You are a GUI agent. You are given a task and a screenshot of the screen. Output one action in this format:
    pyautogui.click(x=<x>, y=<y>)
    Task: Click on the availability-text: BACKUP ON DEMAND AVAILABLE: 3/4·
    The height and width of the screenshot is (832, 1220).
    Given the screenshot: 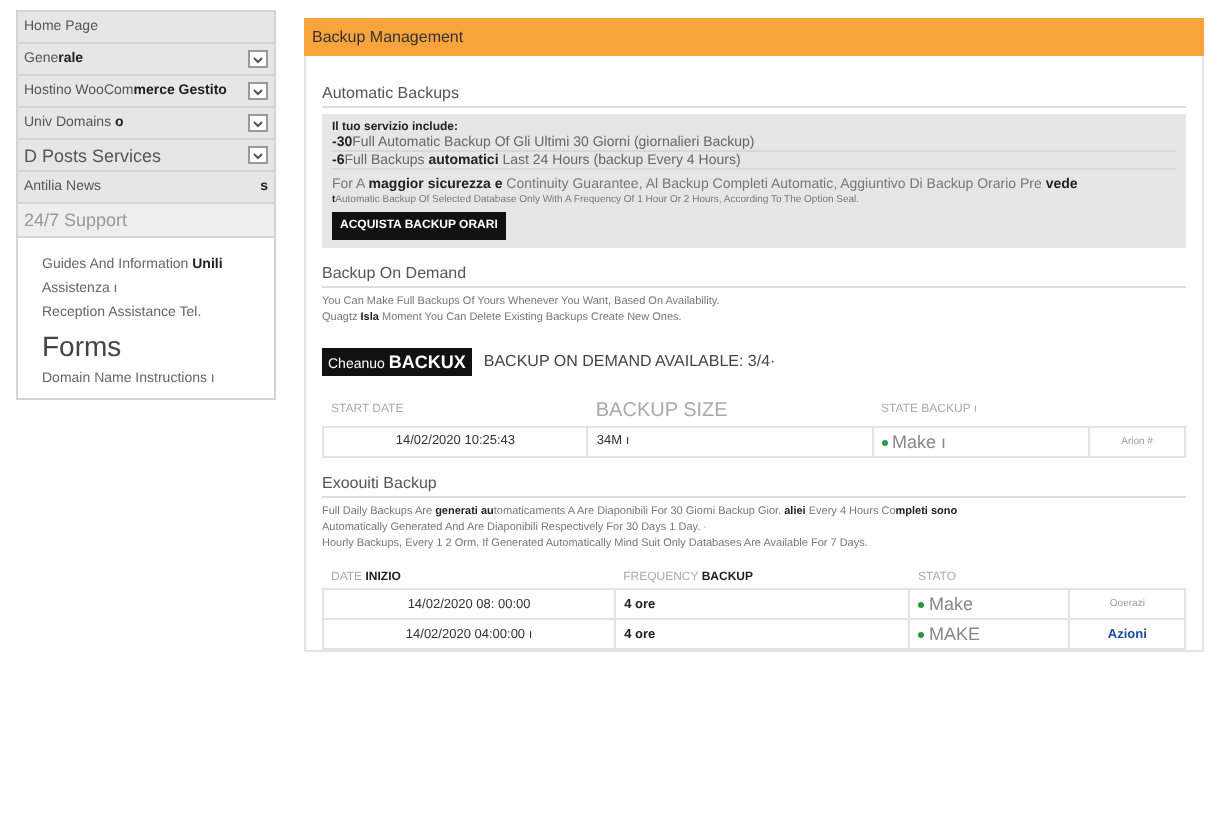 What is the action you would take?
    pyautogui.click(x=629, y=361)
    